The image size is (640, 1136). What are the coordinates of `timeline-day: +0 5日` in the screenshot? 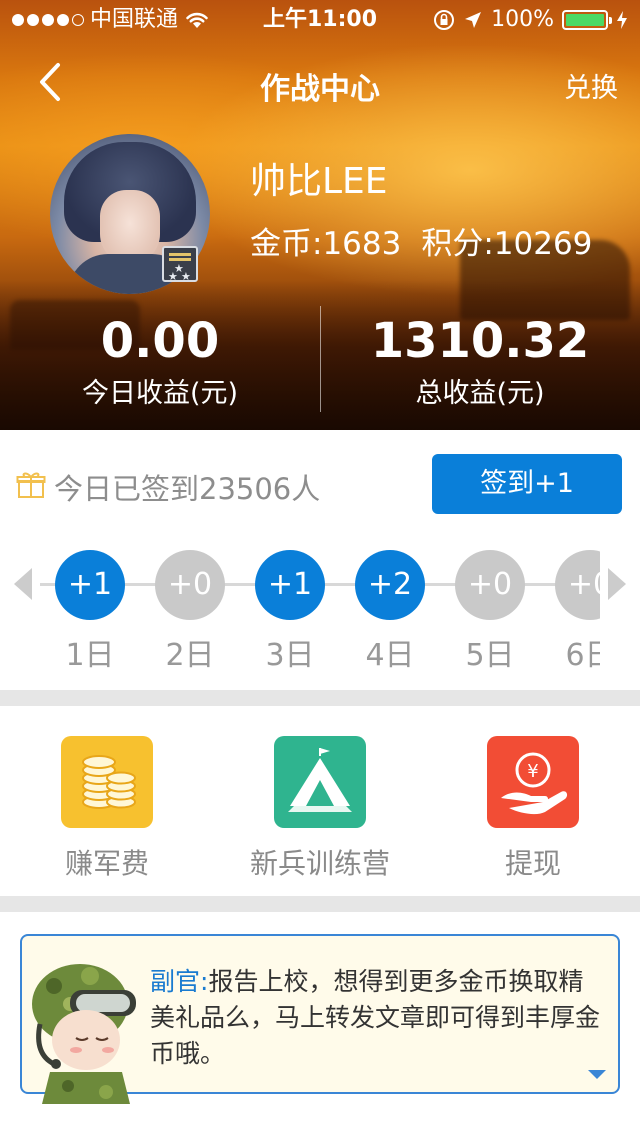 It's located at (490, 612).